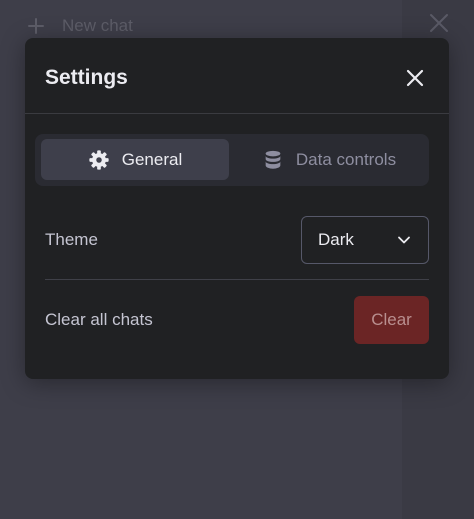 This screenshot has width=474, height=519. What do you see at coordinates (237, 320) in the screenshot?
I see `clear-chats-setting: Clear all chats Clear` at bounding box center [237, 320].